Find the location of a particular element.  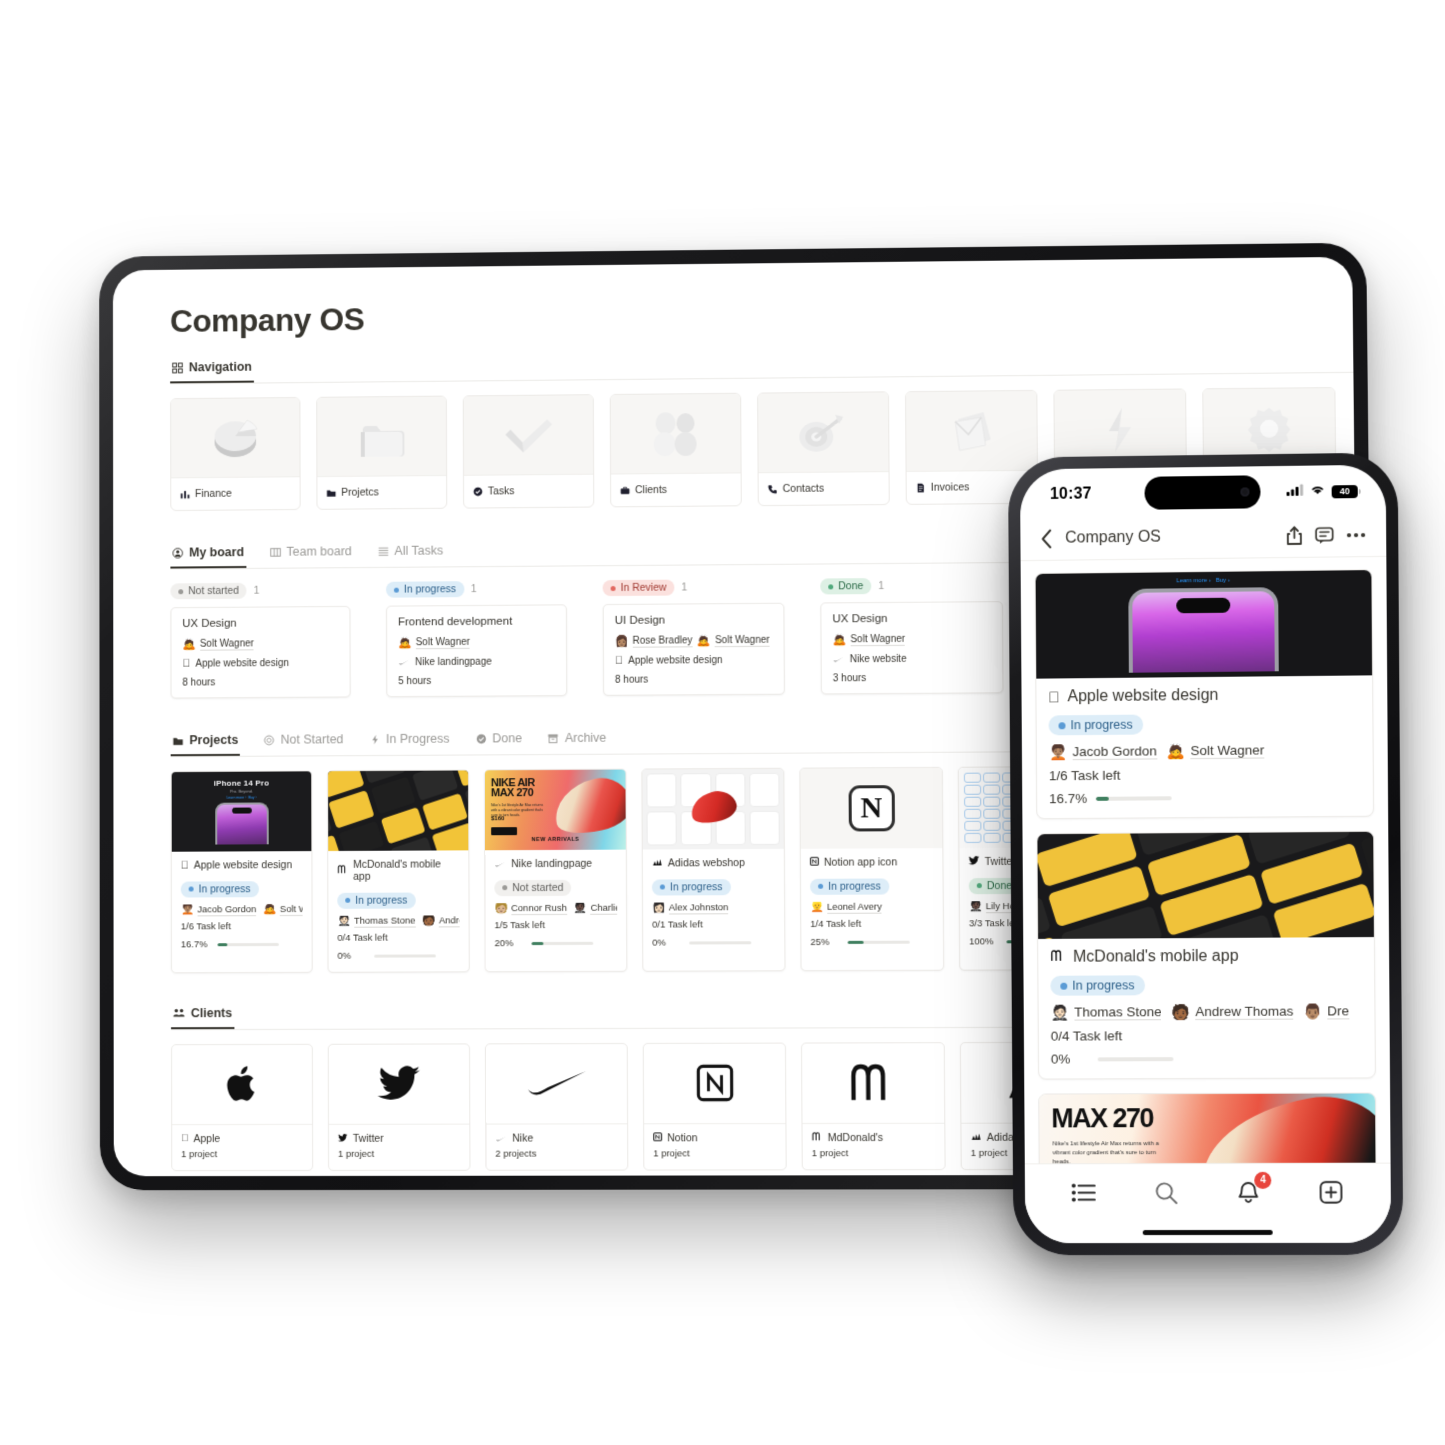

adidas-icon is located at coordinates (976, 1137).